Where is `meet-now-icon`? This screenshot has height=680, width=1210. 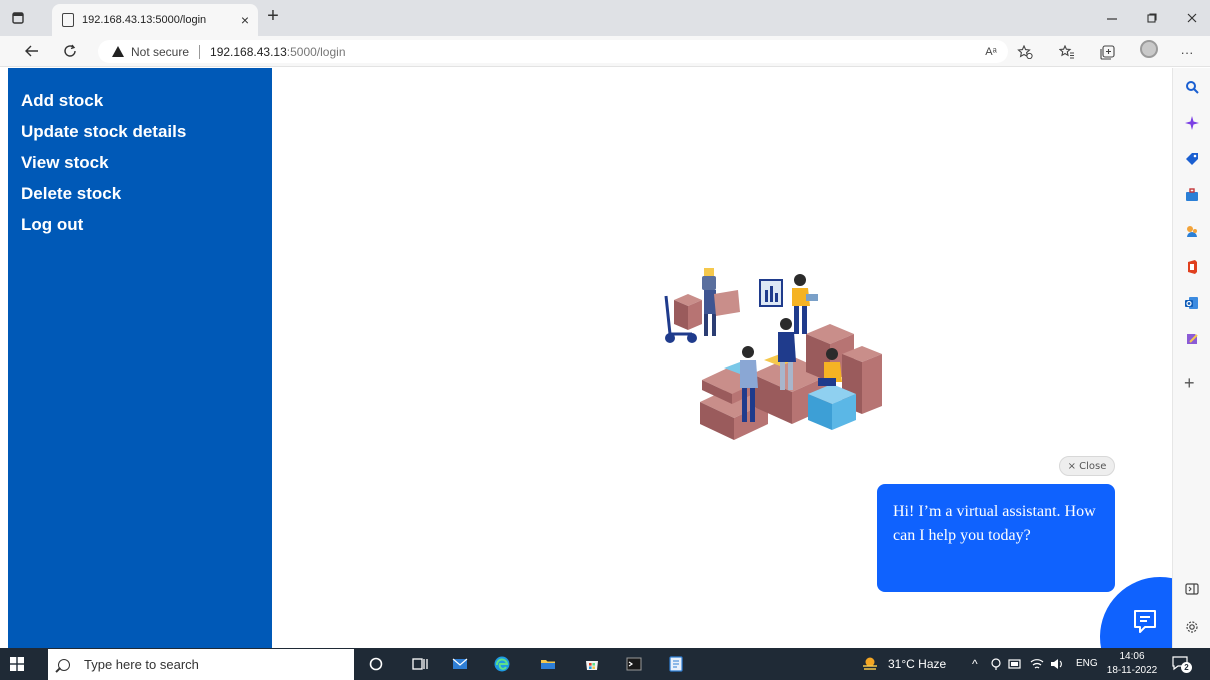 meet-now-icon is located at coordinates (996, 664).